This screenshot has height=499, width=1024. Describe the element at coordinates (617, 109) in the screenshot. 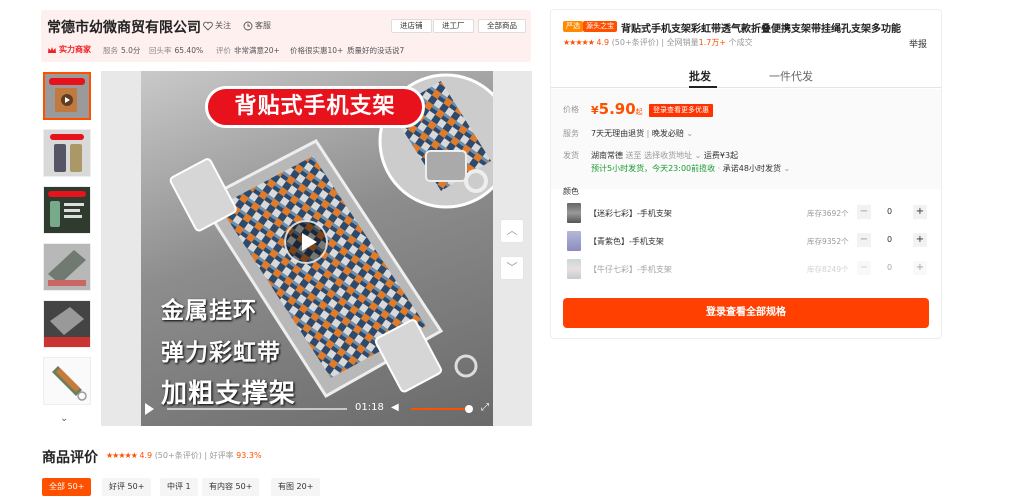

I see `price: ¥5.90起` at that location.